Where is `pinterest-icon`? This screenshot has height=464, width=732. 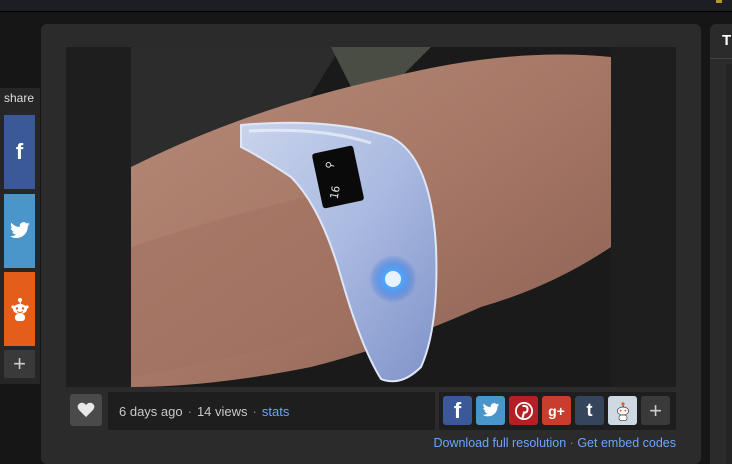
pinterest-icon is located at coordinates (523, 410).